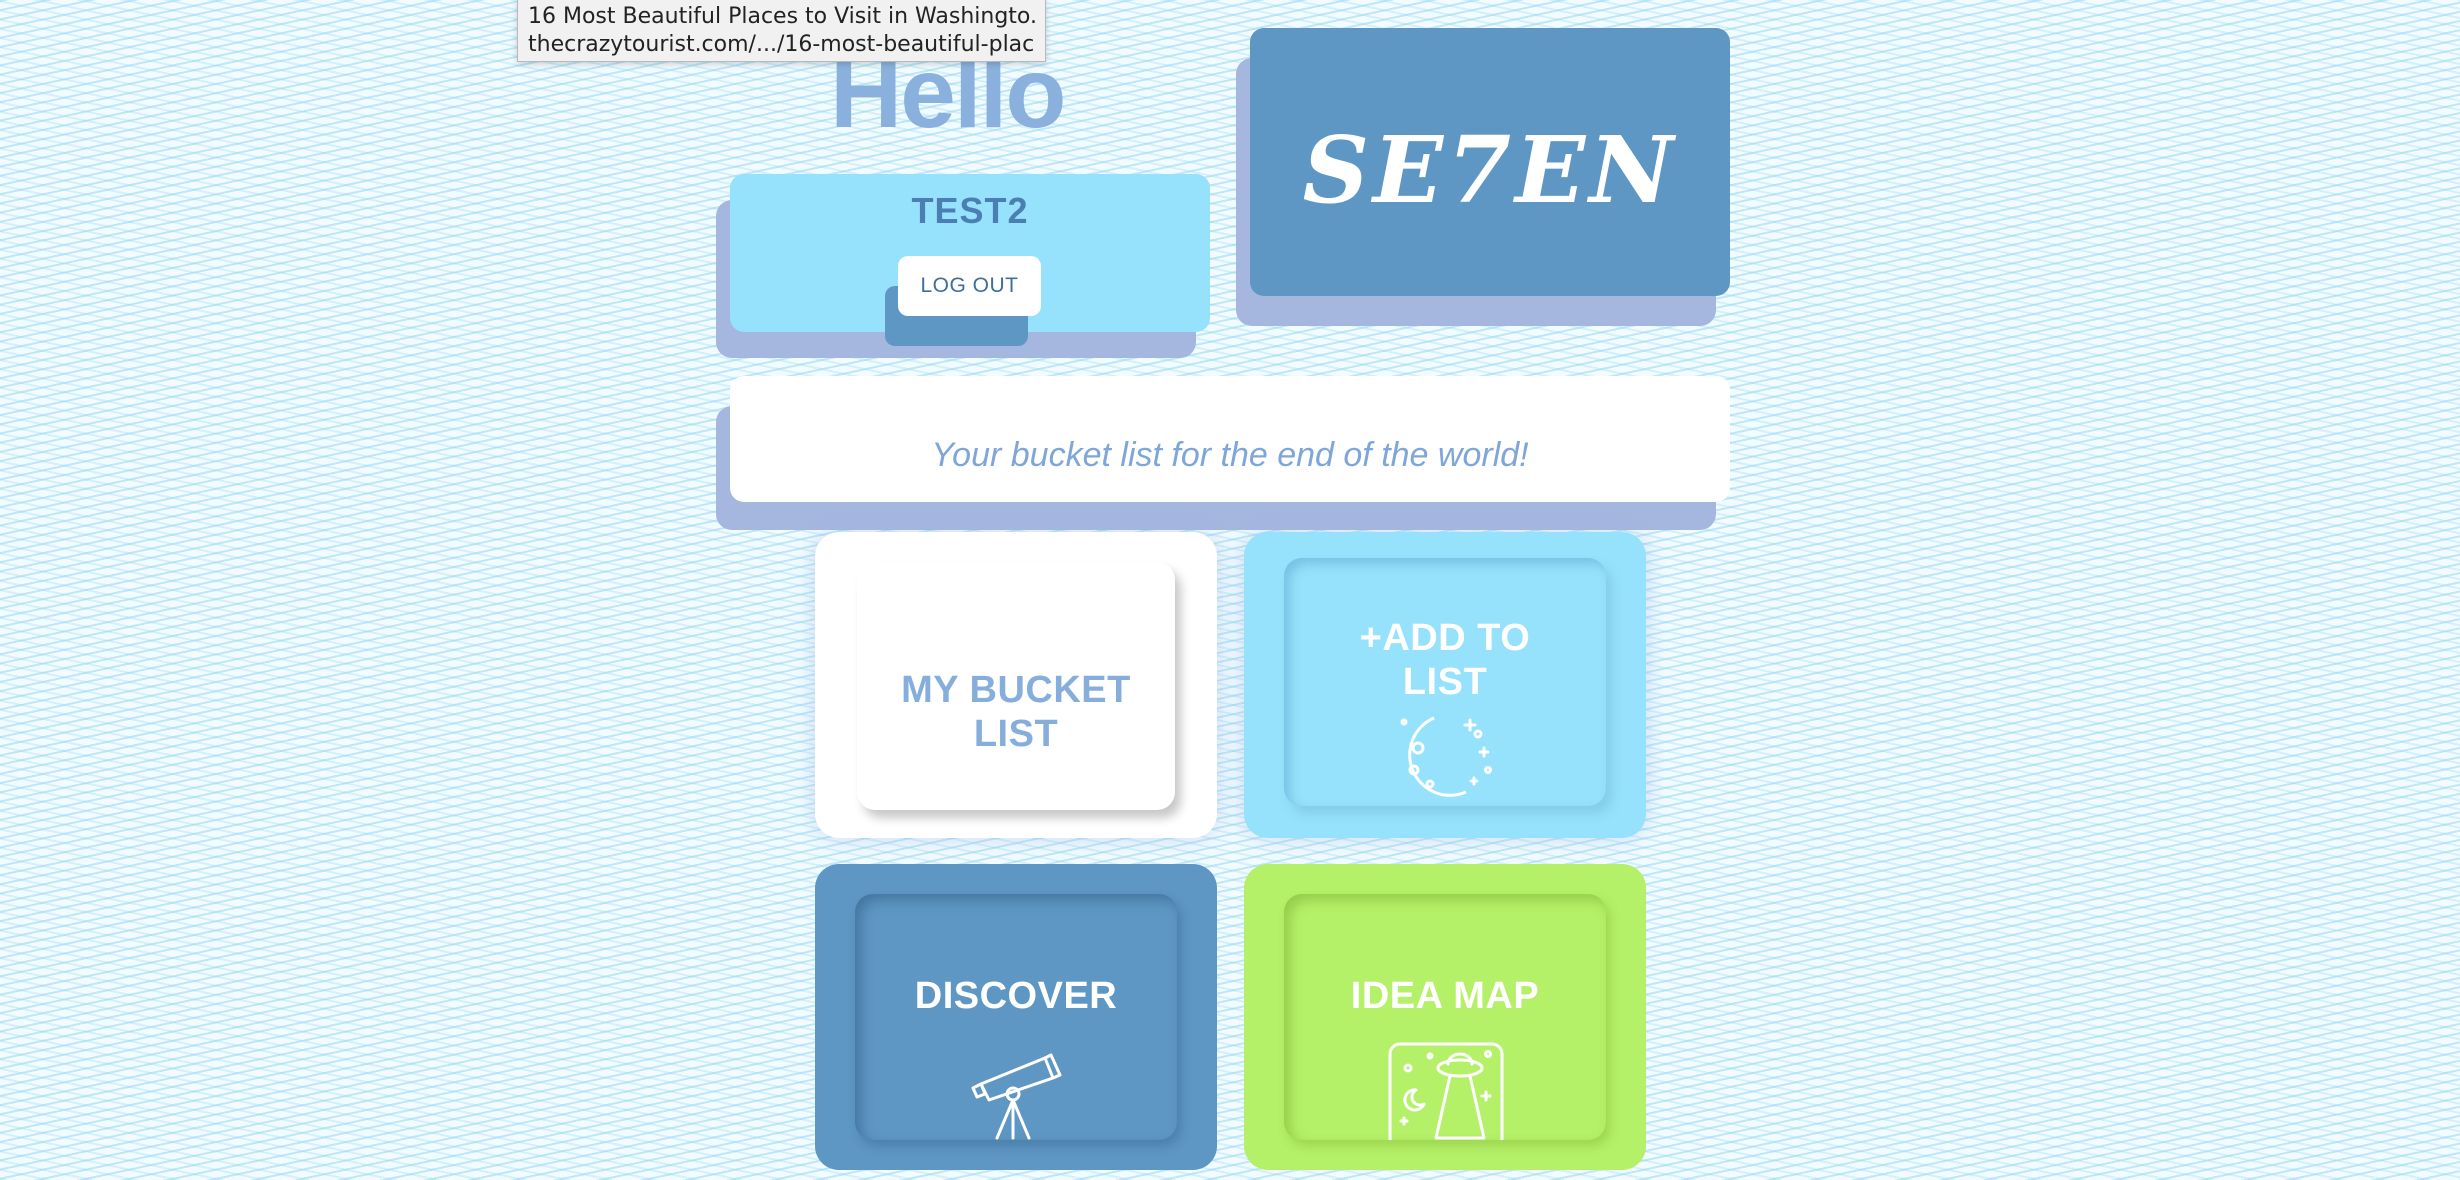  What do you see at coordinates (1443, 757) in the screenshot?
I see `moon-stars-icon` at bounding box center [1443, 757].